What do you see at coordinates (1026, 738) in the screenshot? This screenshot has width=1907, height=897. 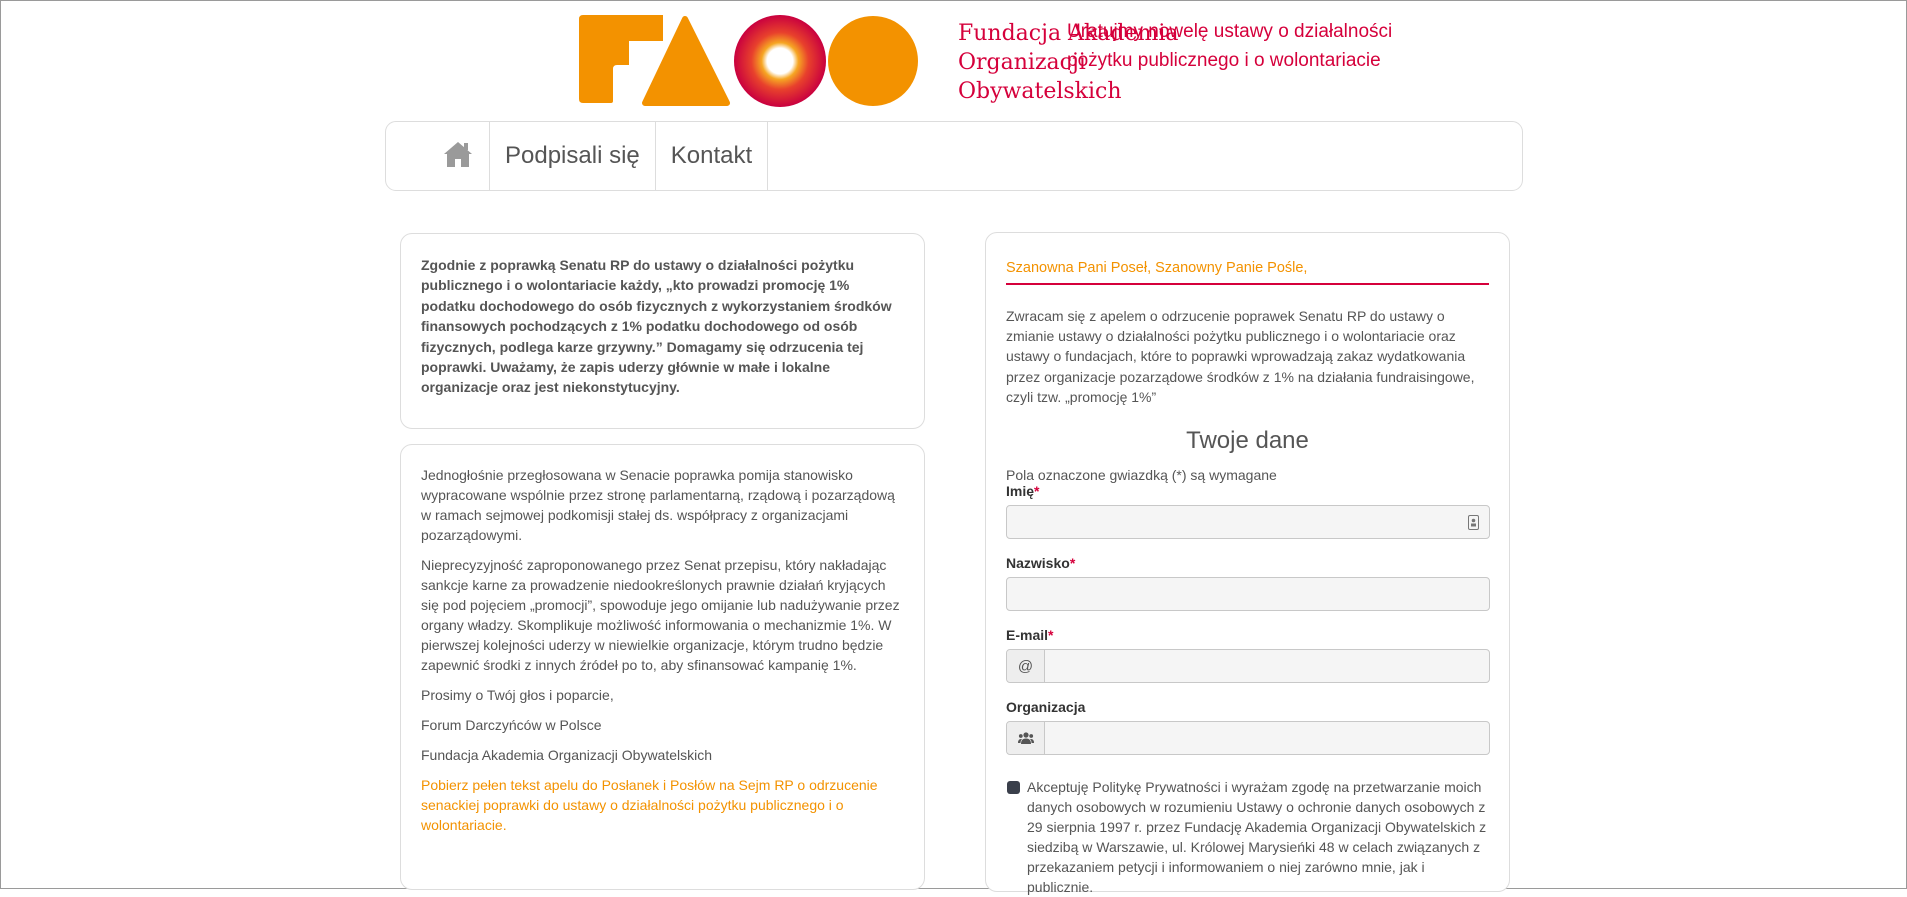 I see `users-icon` at bounding box center [1026, 738].